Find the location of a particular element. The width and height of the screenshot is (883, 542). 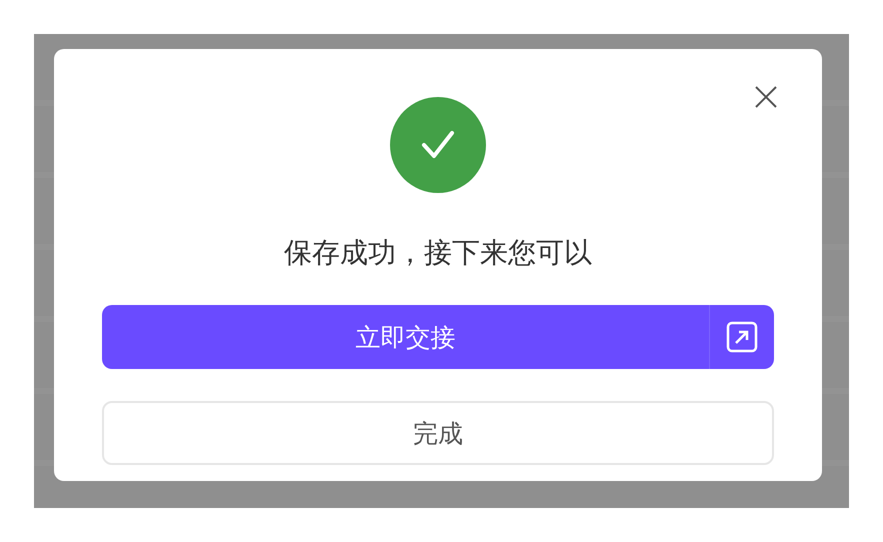

close-button is located at coordinates (766, 97).